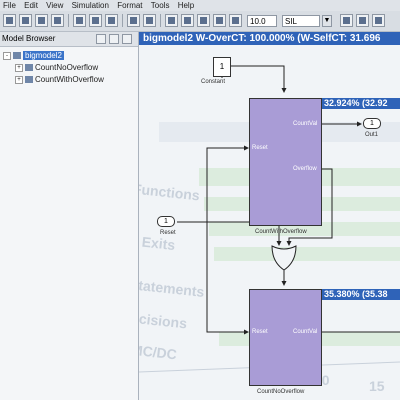 The image size is (400, 400). Describe the element at coordinates (361, 294) in the screenshot. I see `coverage-badge: 35.380% (35.38` at that location.